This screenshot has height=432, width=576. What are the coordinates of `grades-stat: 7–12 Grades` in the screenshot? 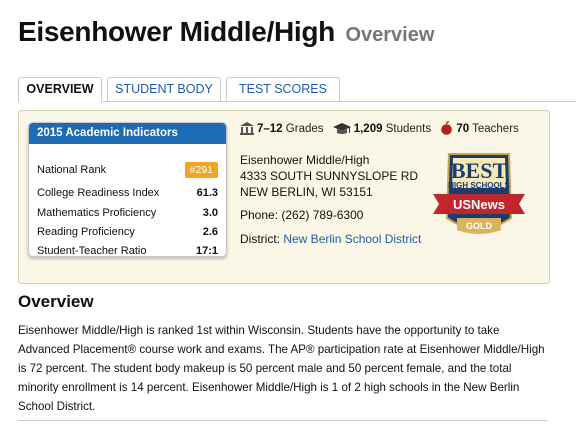 It's located at (282, 128).